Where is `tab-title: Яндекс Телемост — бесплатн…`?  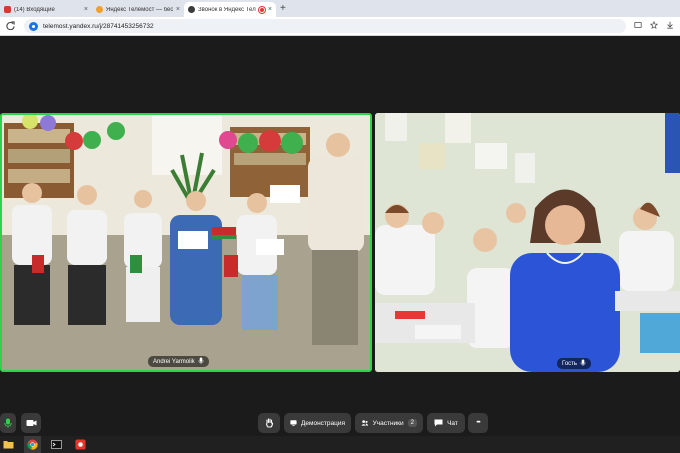
tab-title: Яндекс Телемост — бесплатн… is located at coordinates (139, 9).